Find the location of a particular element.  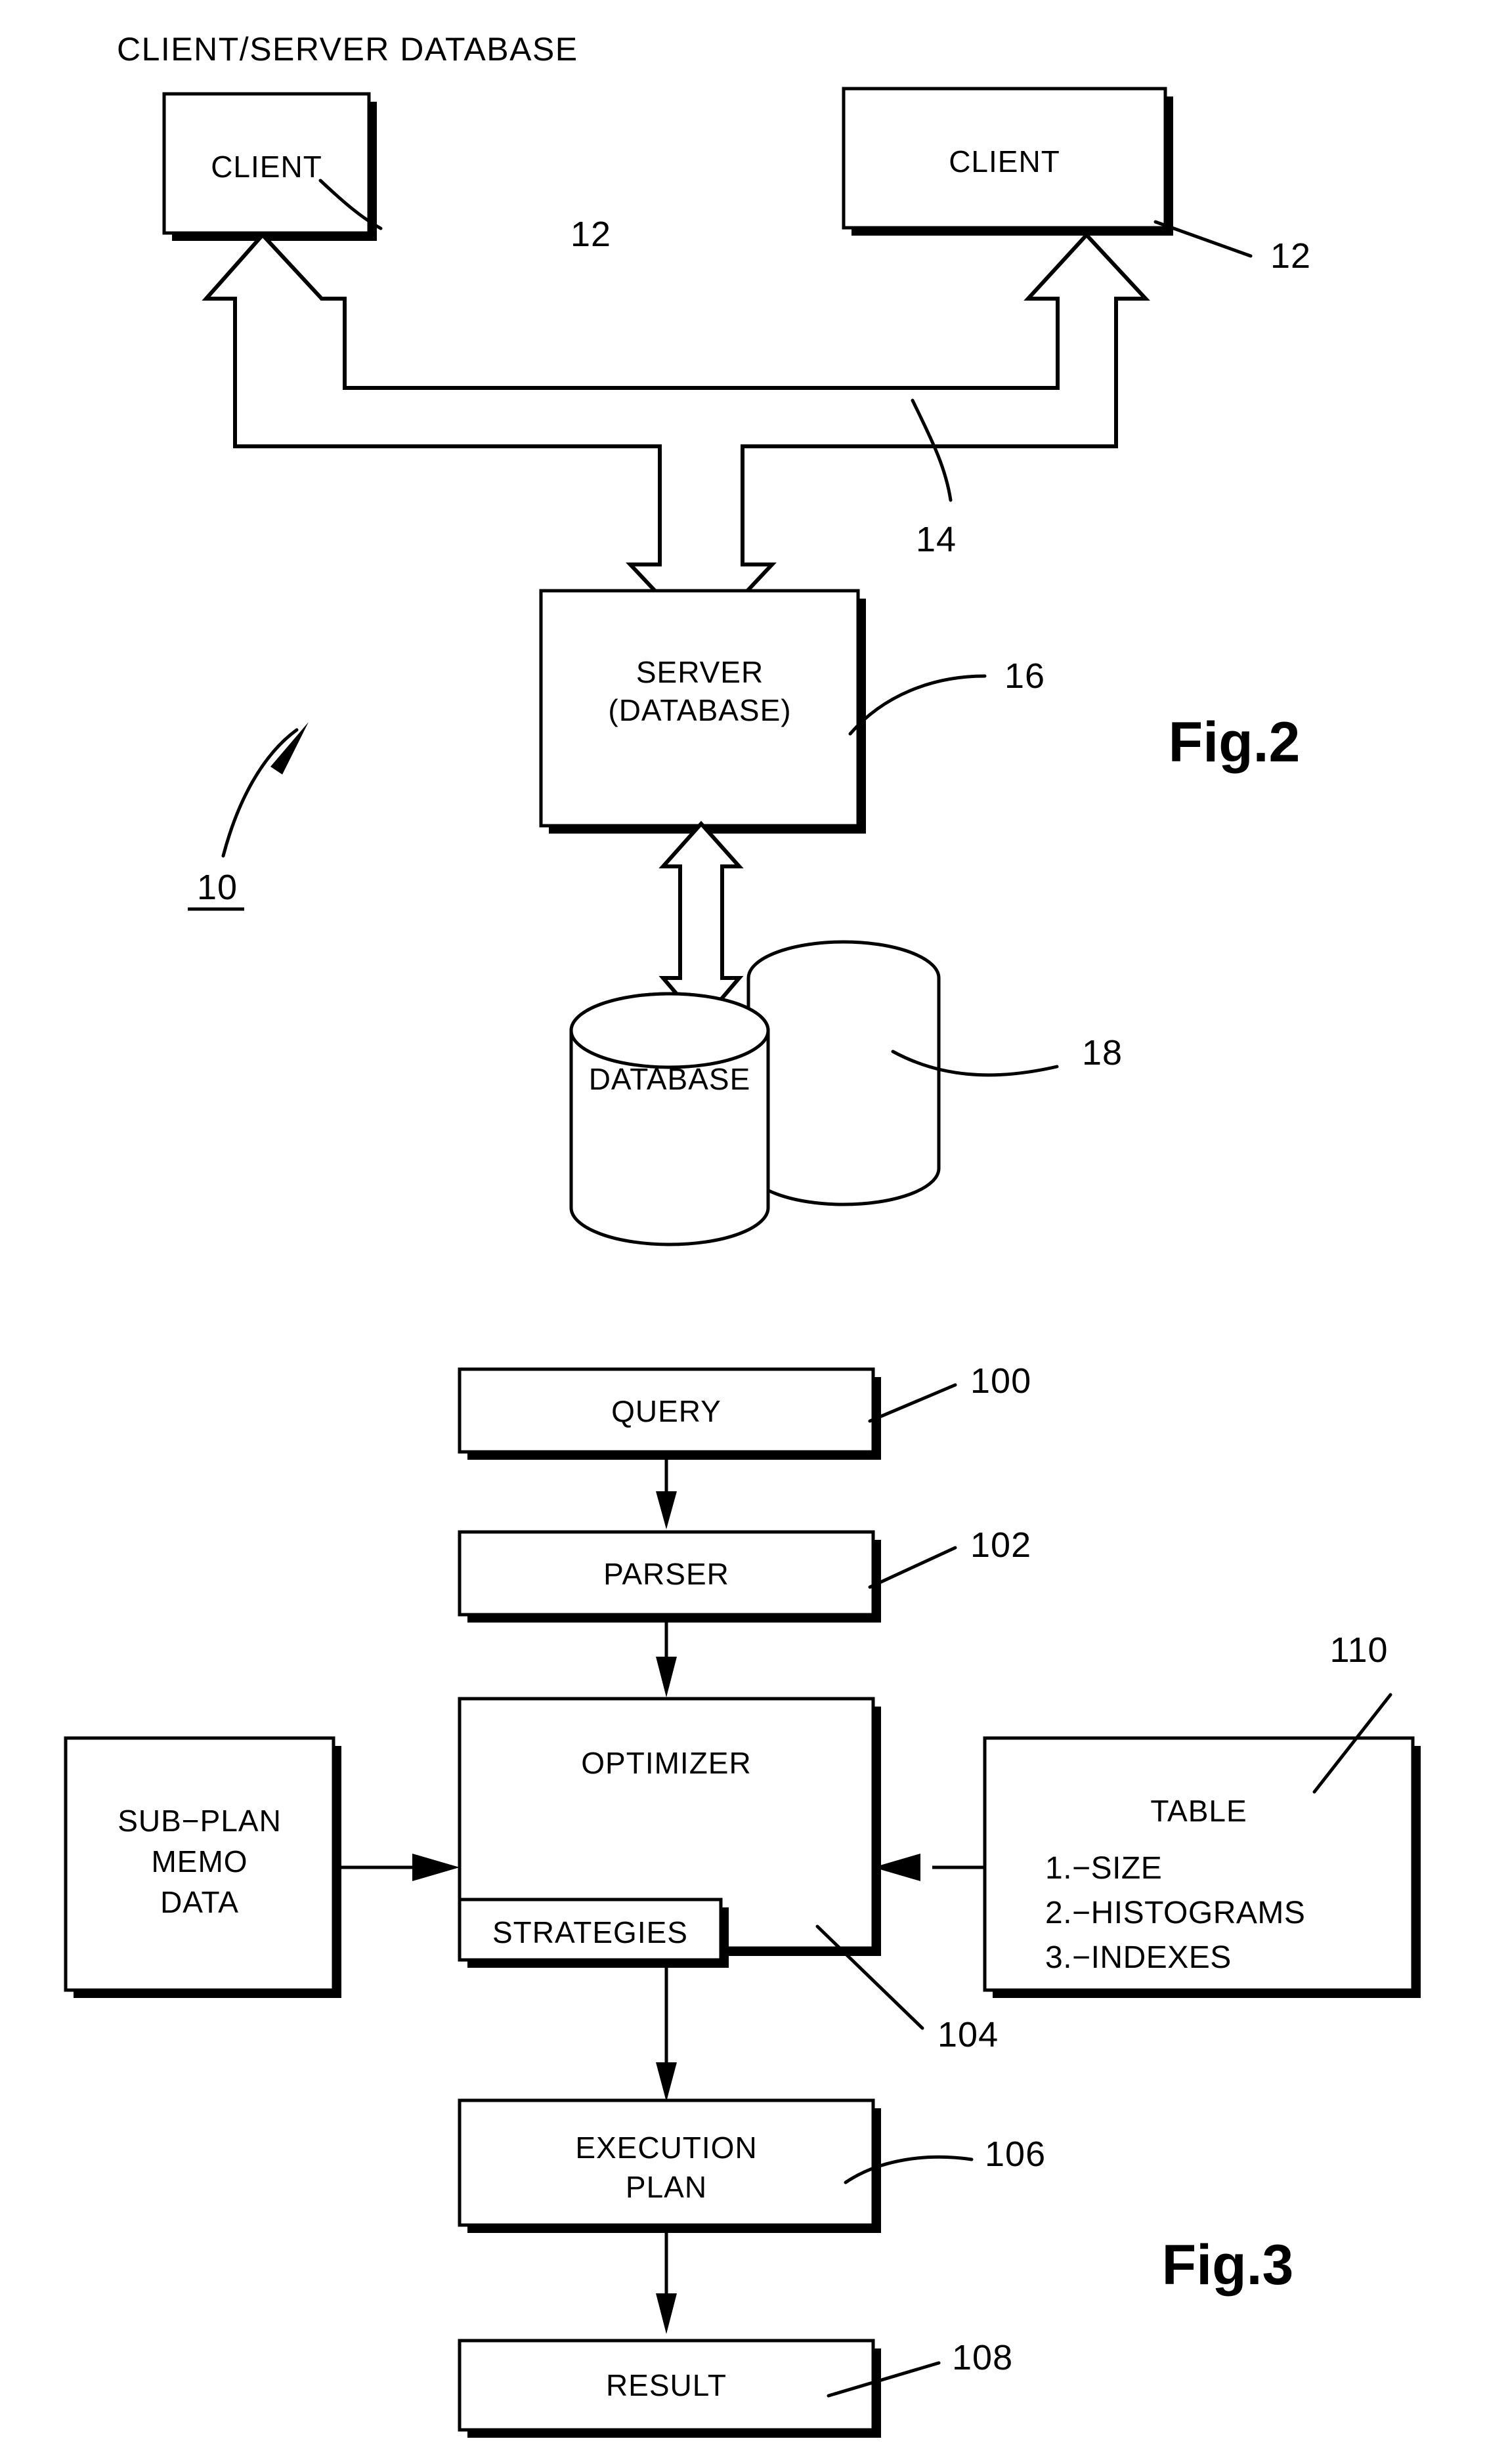

client-right-box: CLIENT is located at coordinates (1007, 161).